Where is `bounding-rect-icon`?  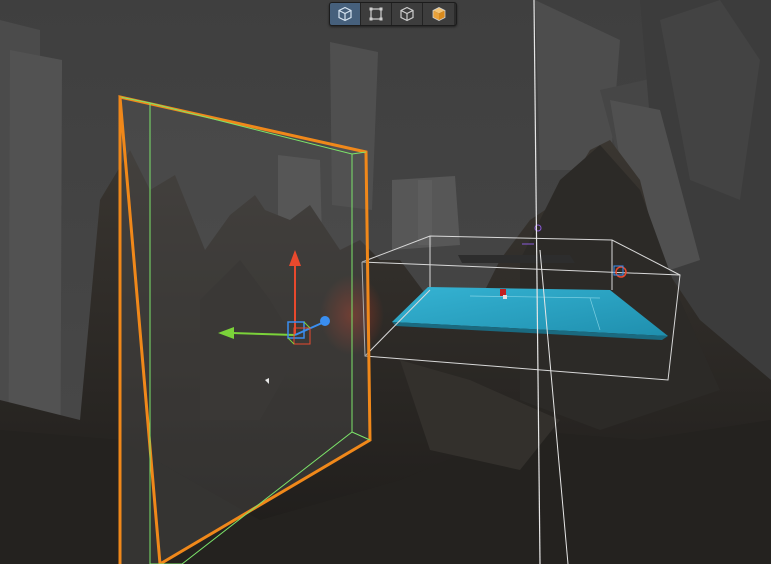 bounding-rect-icon is located at coordinates (376, 14).